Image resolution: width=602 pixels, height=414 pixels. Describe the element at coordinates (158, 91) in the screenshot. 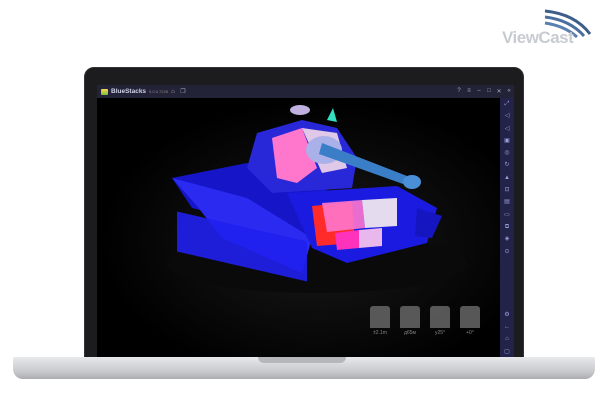

I see `app-version: 5.0.0.7228` at that location.